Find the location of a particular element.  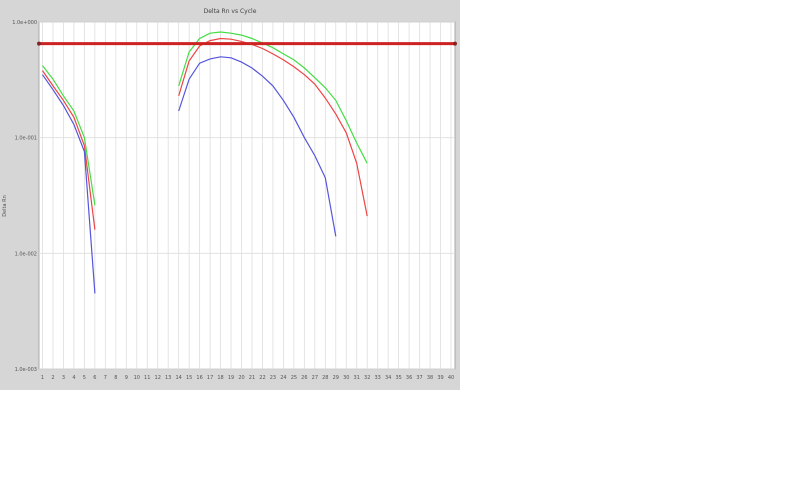

x-tick-label: 13 is located at coordinates (168, 378).